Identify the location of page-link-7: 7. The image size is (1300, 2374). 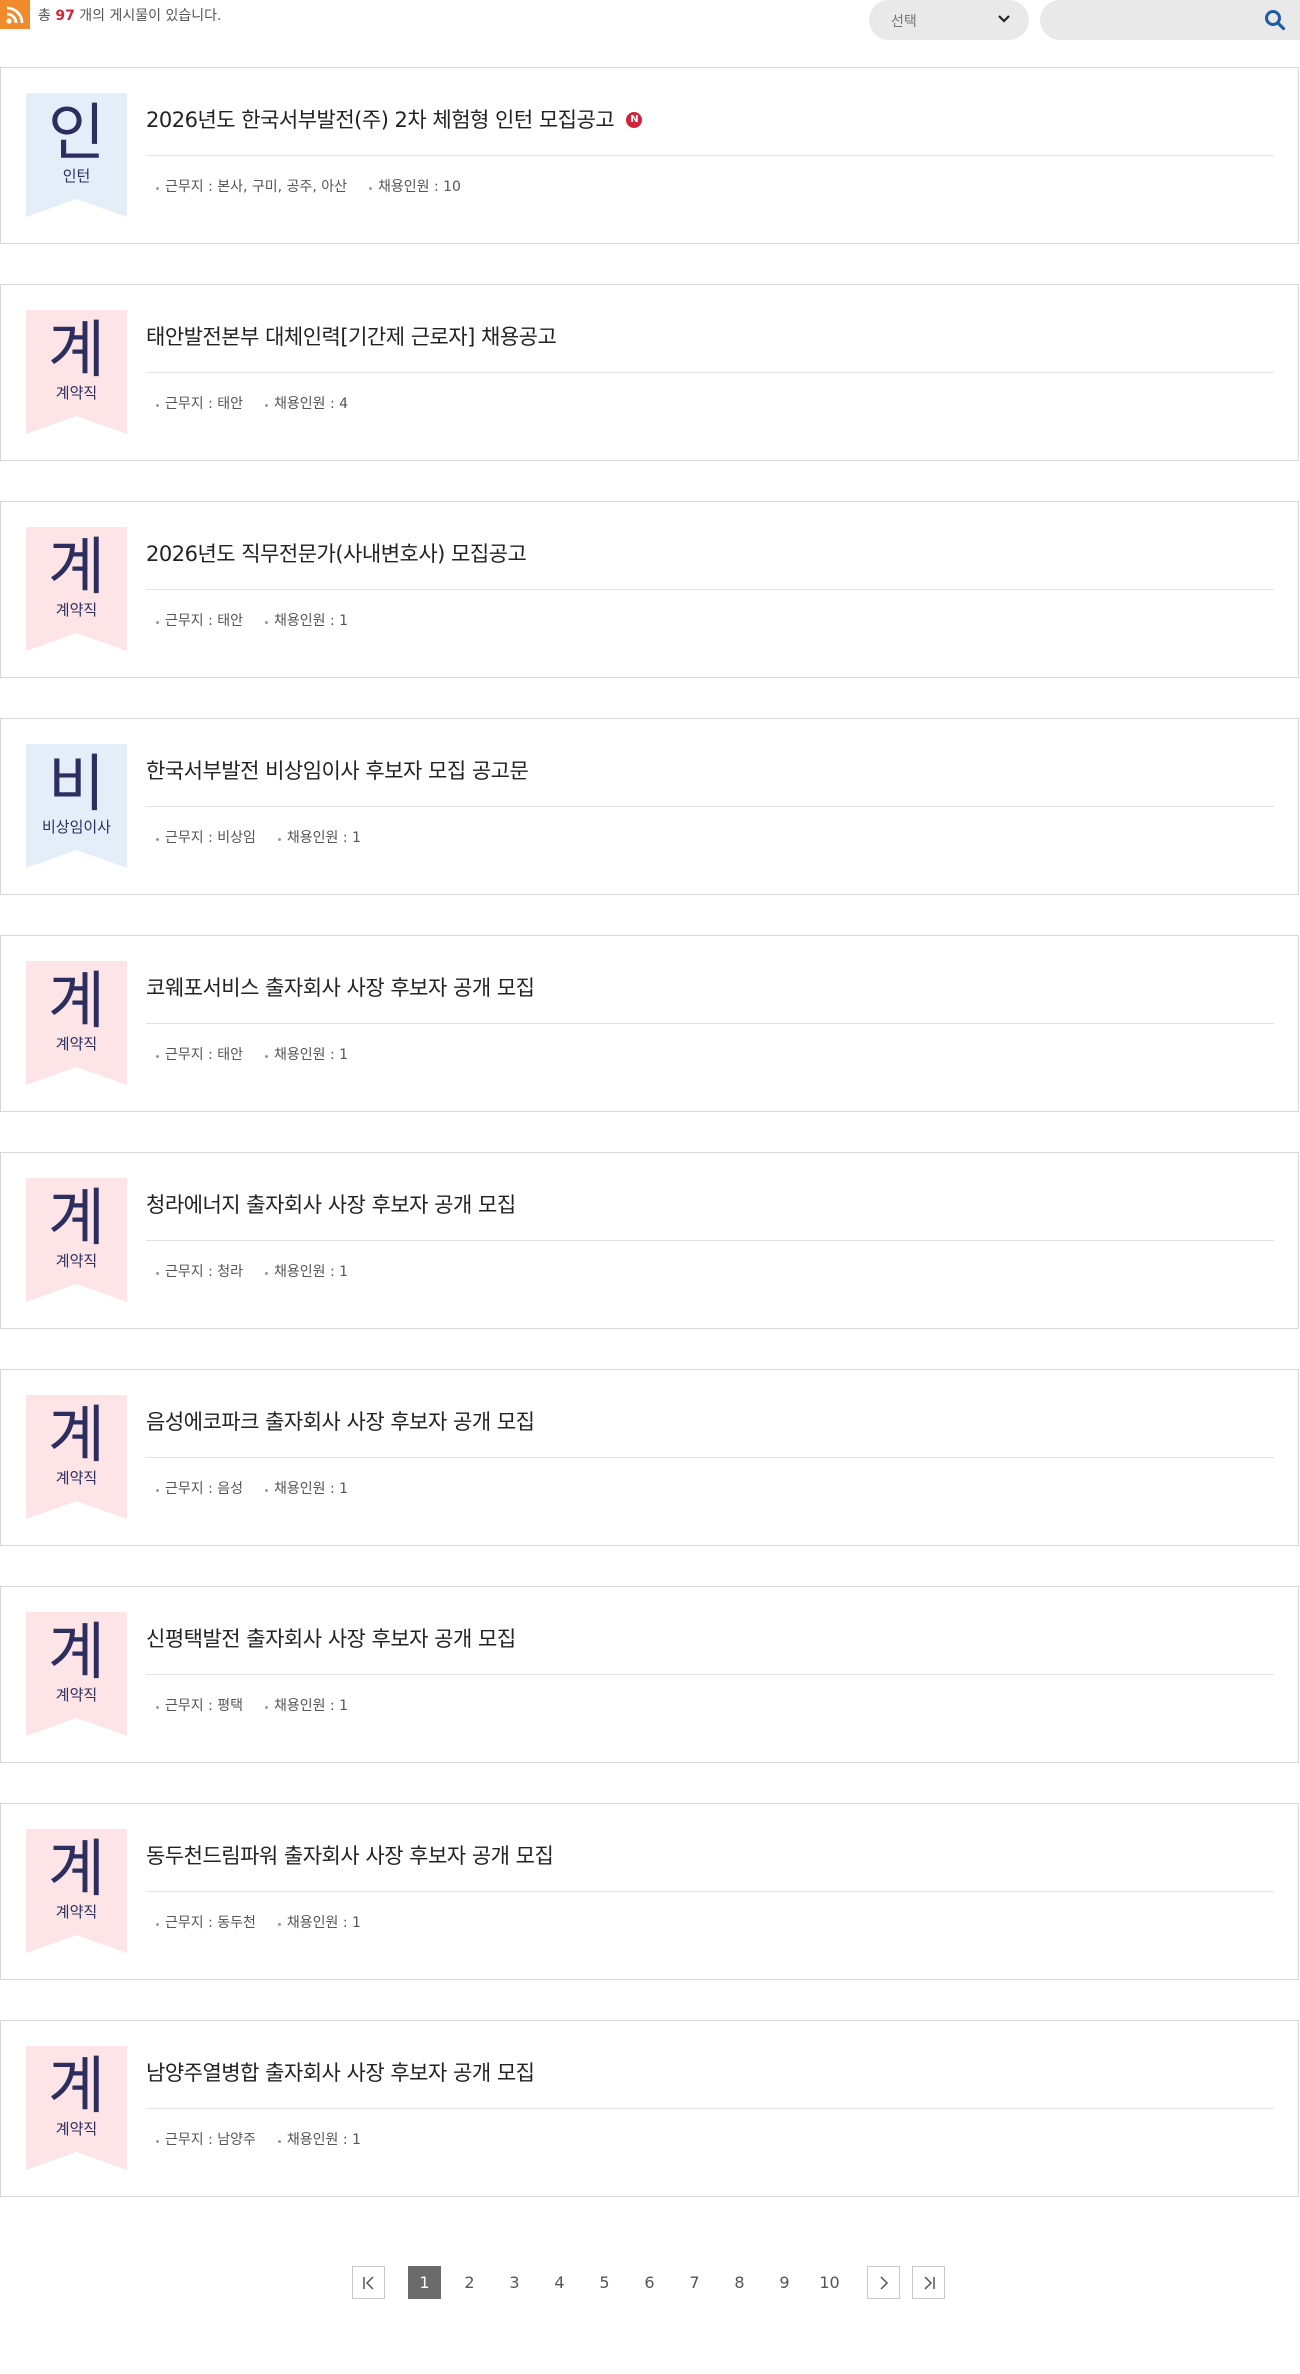
(694, 2282).